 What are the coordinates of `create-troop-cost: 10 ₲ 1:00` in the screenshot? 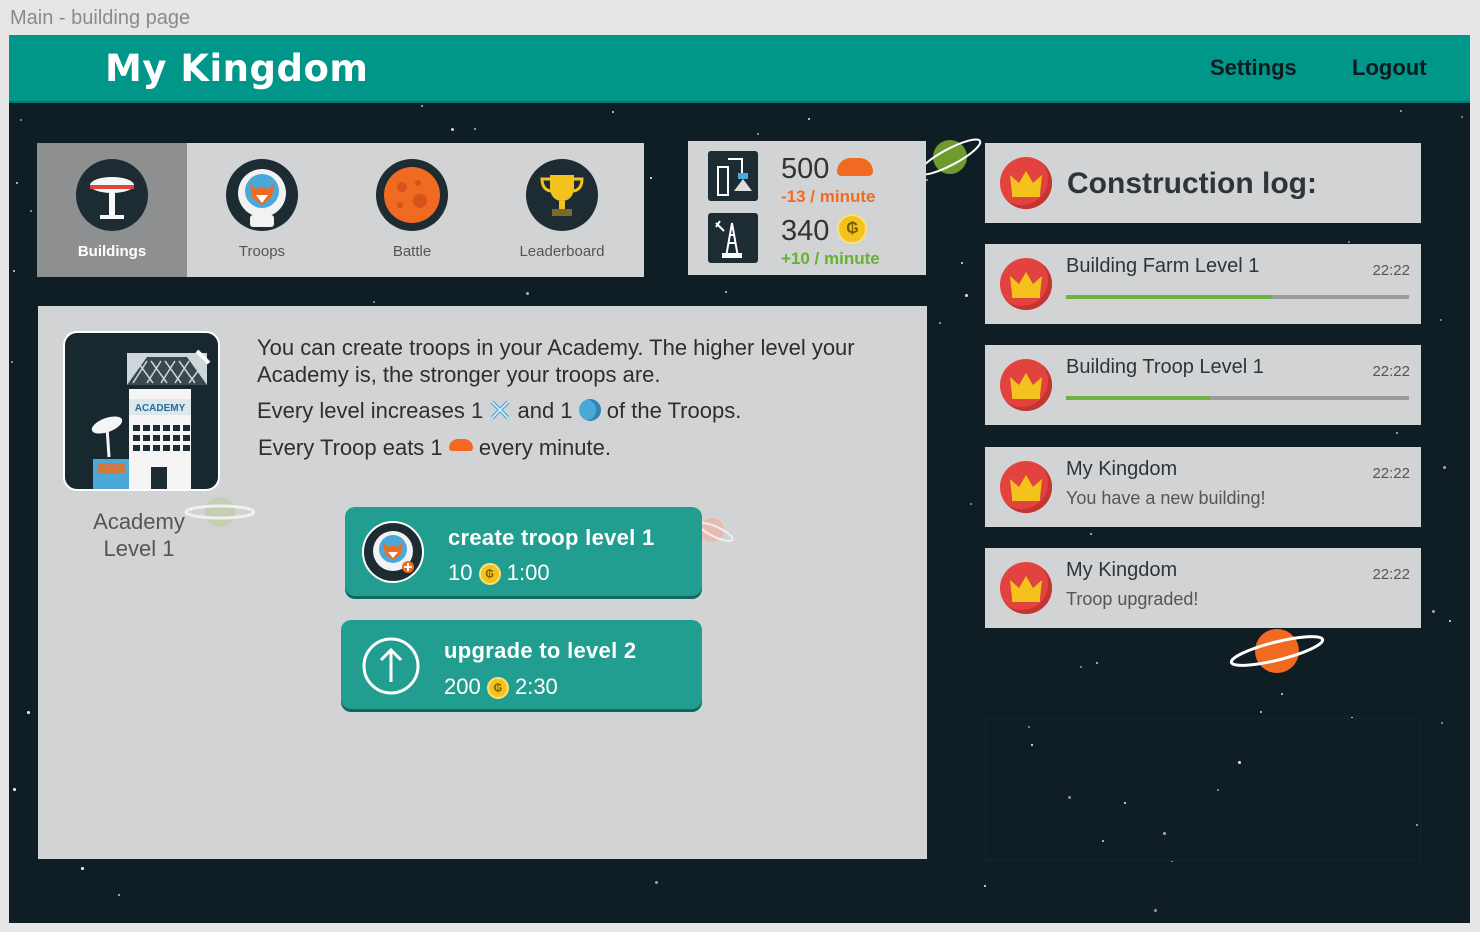 It's located at (499, 573).